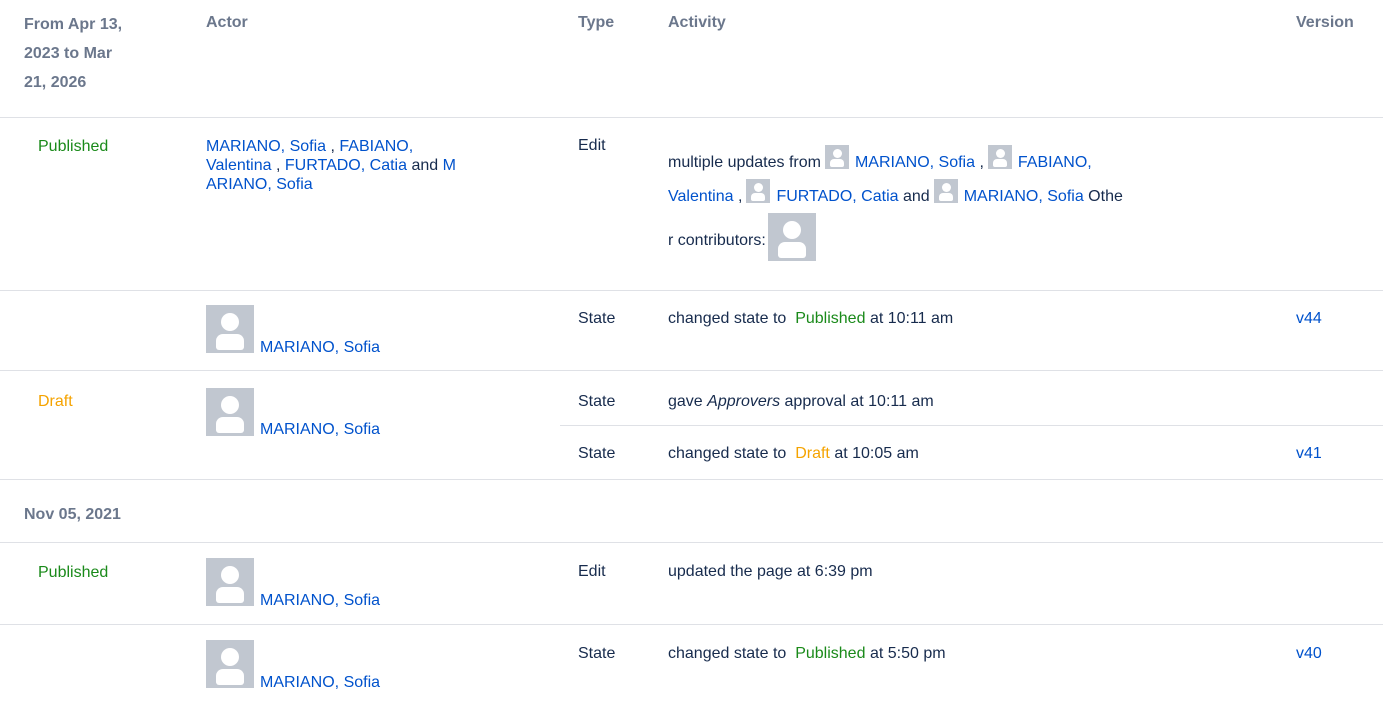  I want to click on date-range-header: From Apr 13, 2023 to Mar 21, 2026, so click(73, 53).